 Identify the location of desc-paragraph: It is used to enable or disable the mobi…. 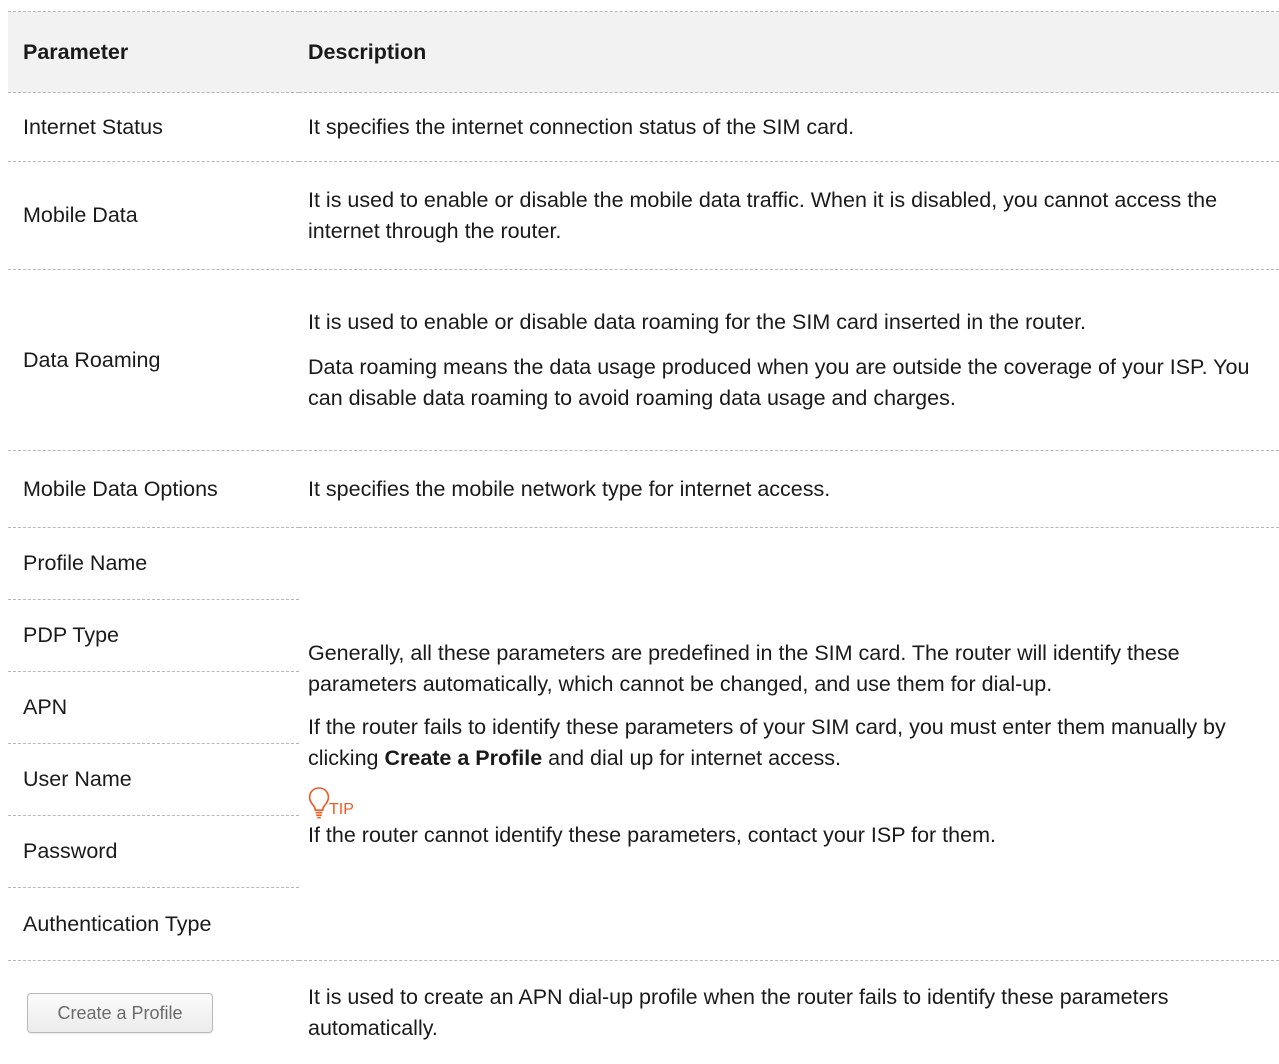
(791, 216).